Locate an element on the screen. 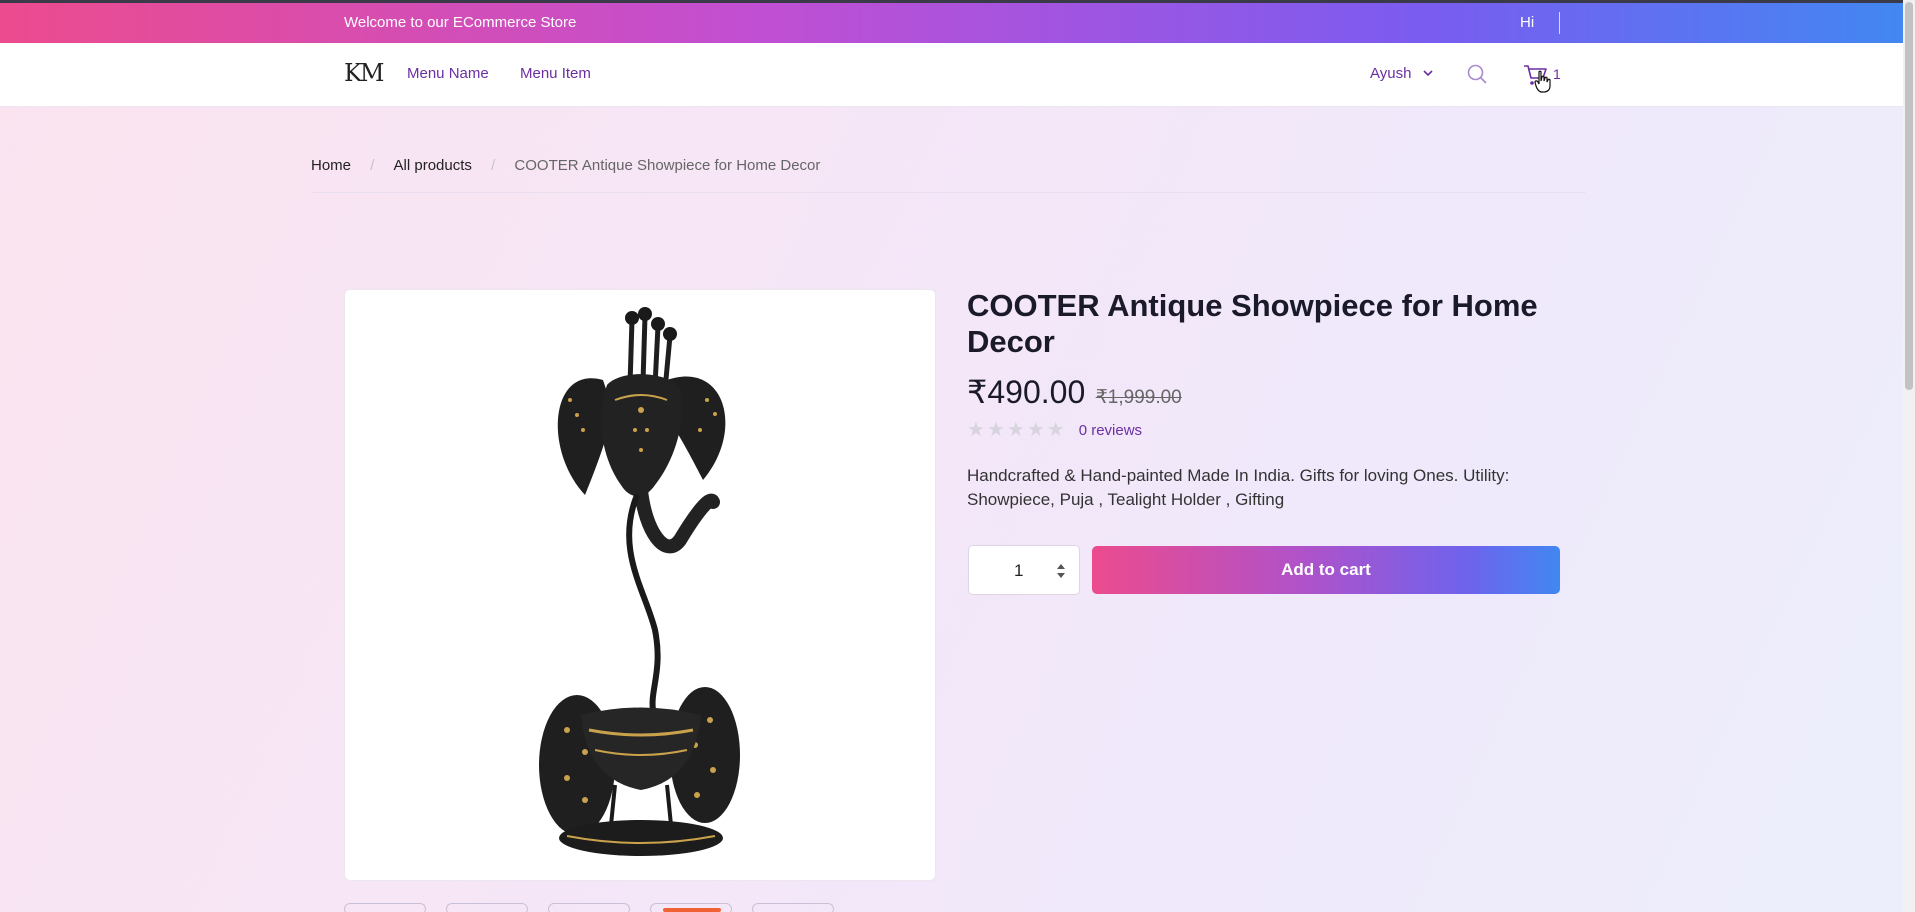 The height and width of the screenshot is (912, 1915). breadcrumb-home: Home is located at coordinates (331, 165).